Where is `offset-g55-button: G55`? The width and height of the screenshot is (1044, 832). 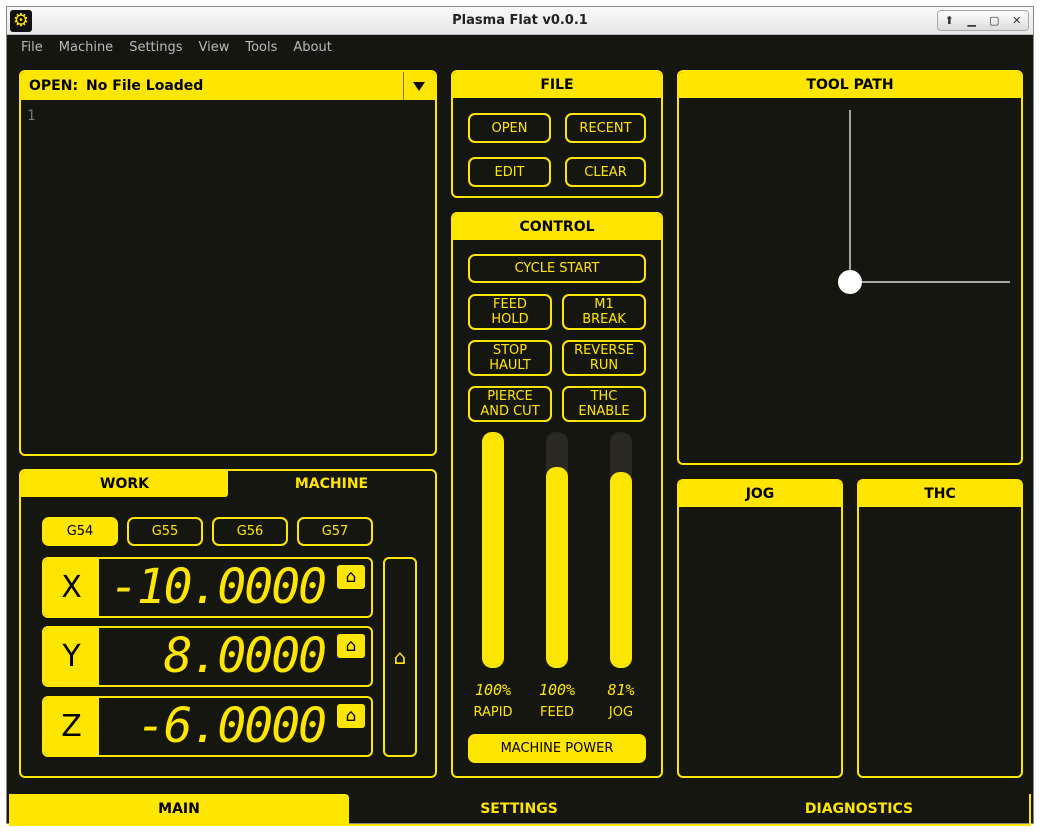
offset-g55-button: G55 is located at coordinates (165, 531).